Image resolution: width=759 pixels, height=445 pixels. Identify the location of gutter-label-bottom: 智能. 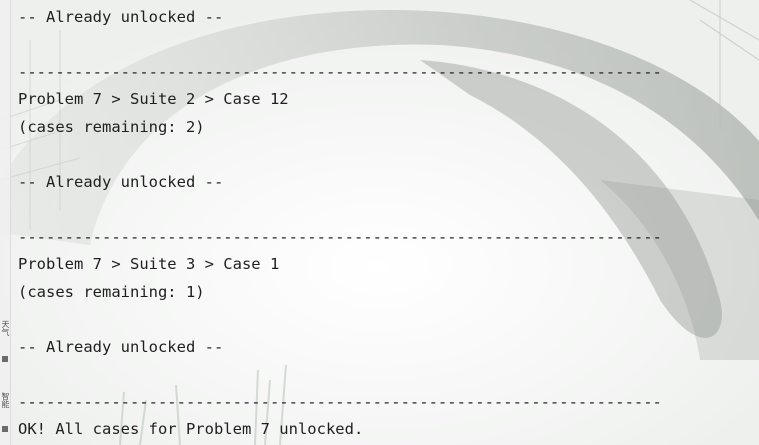
(5, 400).